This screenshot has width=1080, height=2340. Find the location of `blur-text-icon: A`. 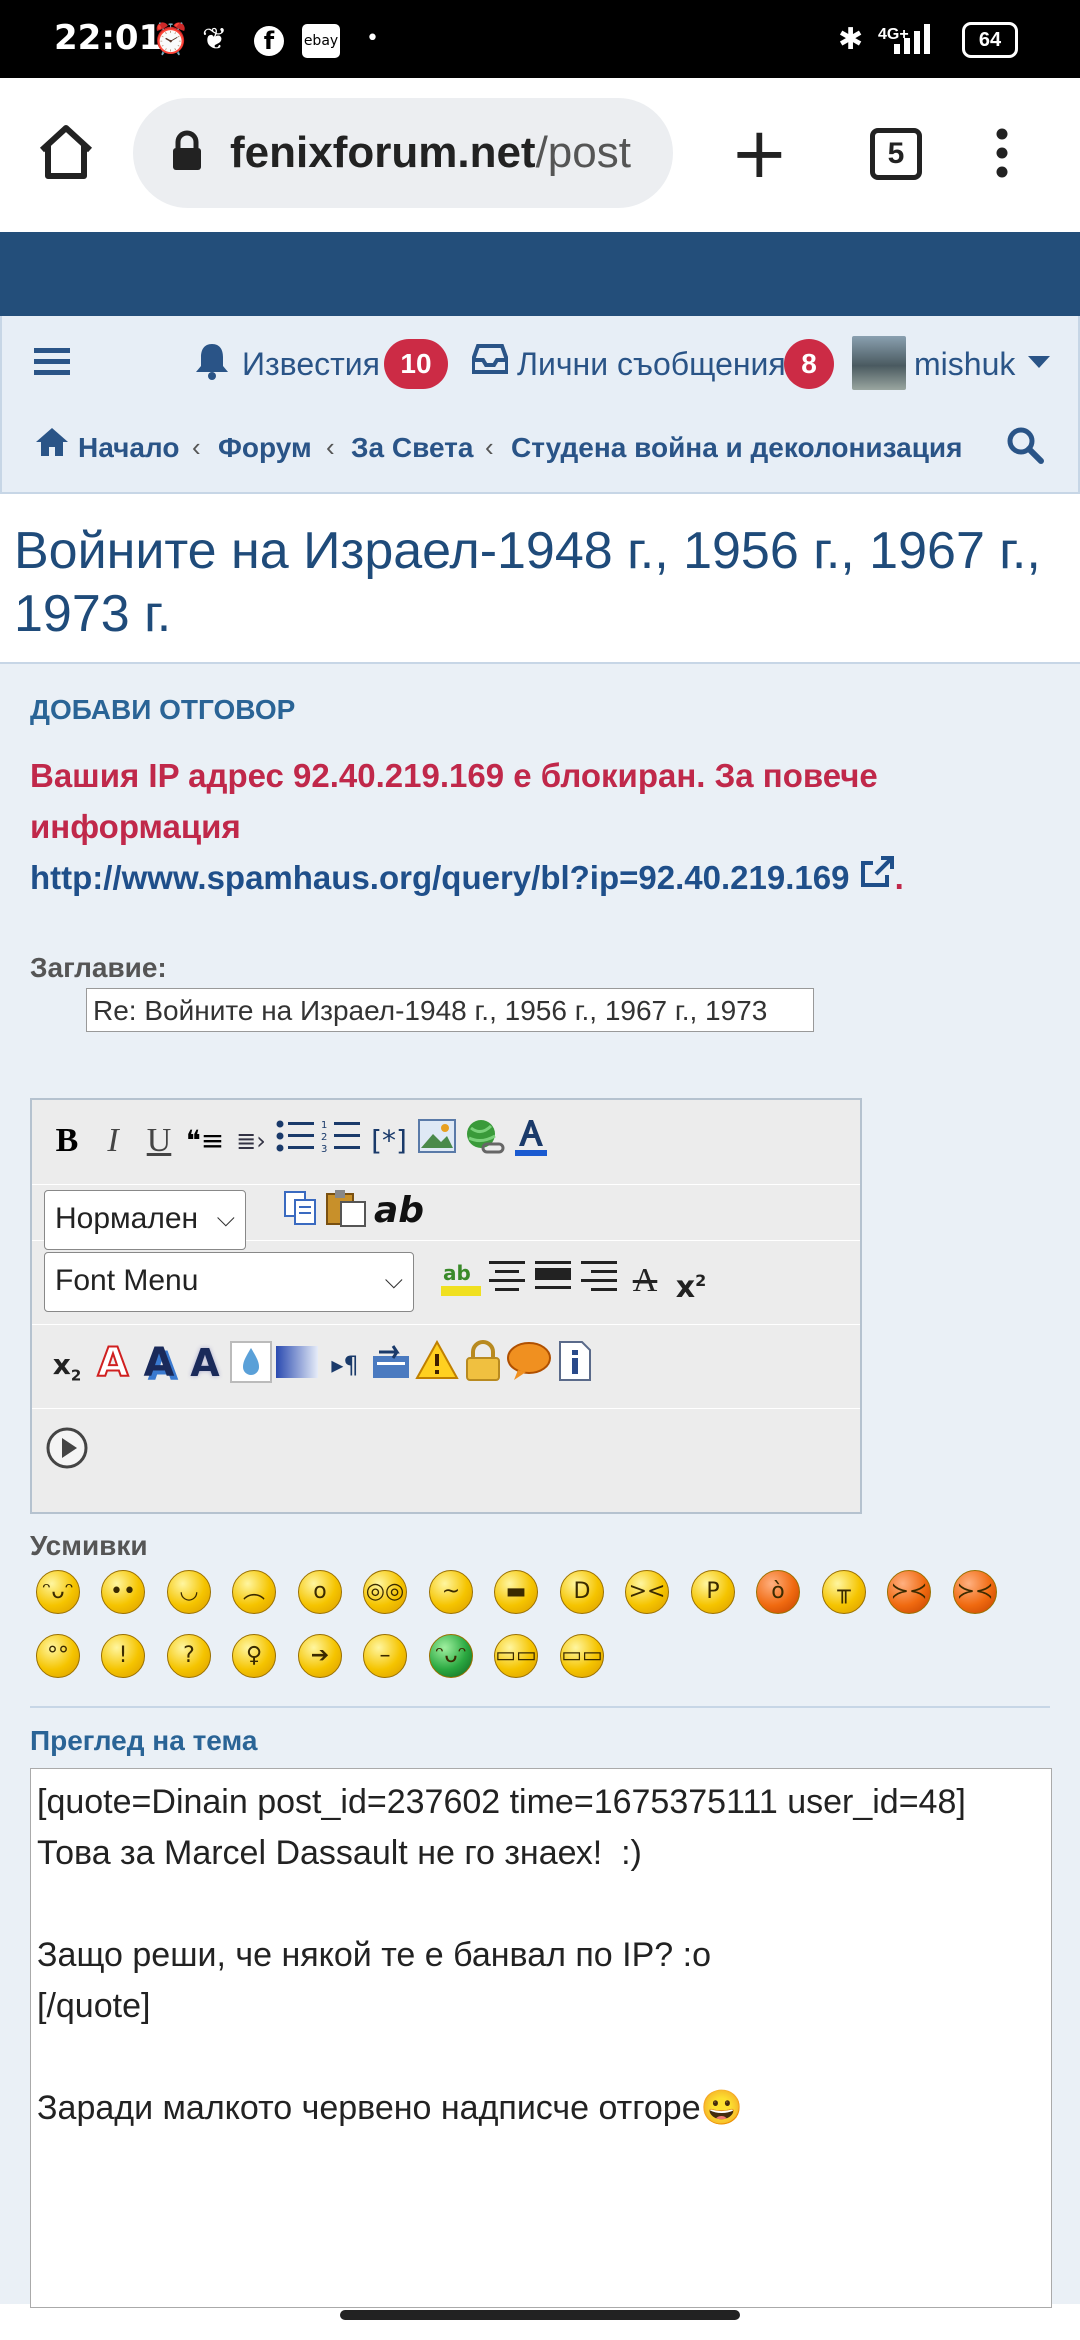

blur-text-icon: A is located at coordinates (205, 1363).